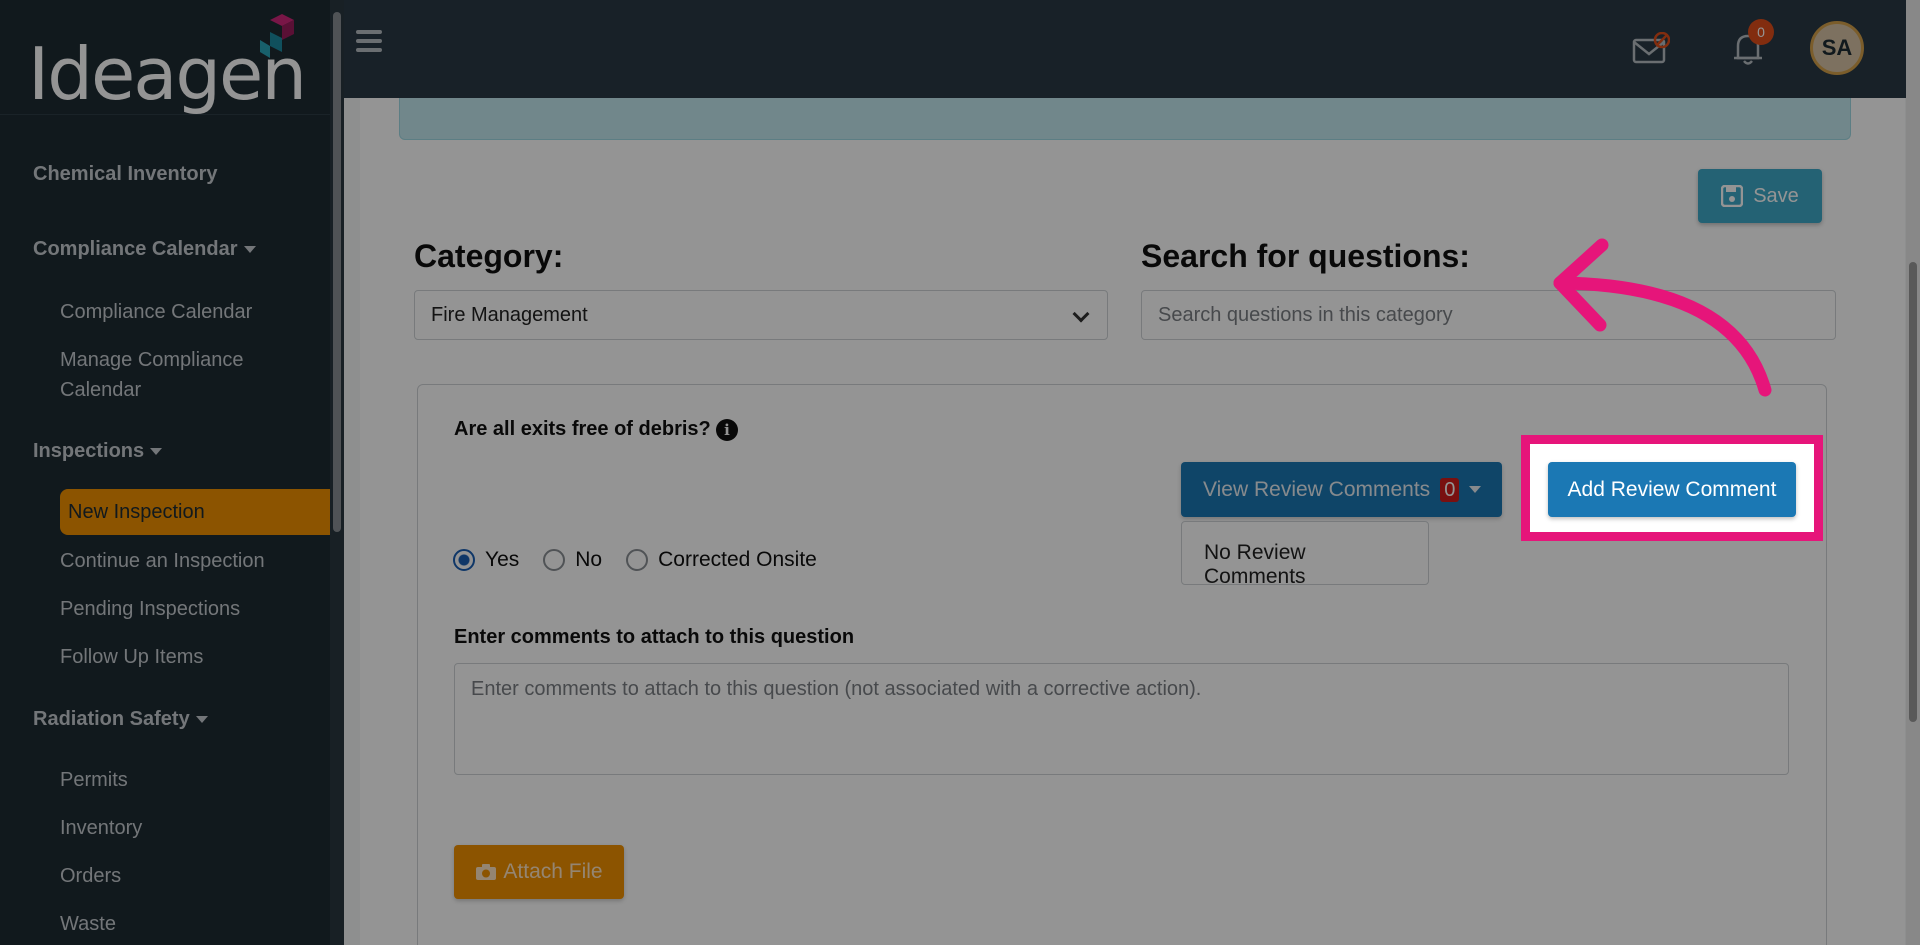 The width and height of the screenshot is (1920, 945). I want to click on logo-cube-icon, so click(277, 36).